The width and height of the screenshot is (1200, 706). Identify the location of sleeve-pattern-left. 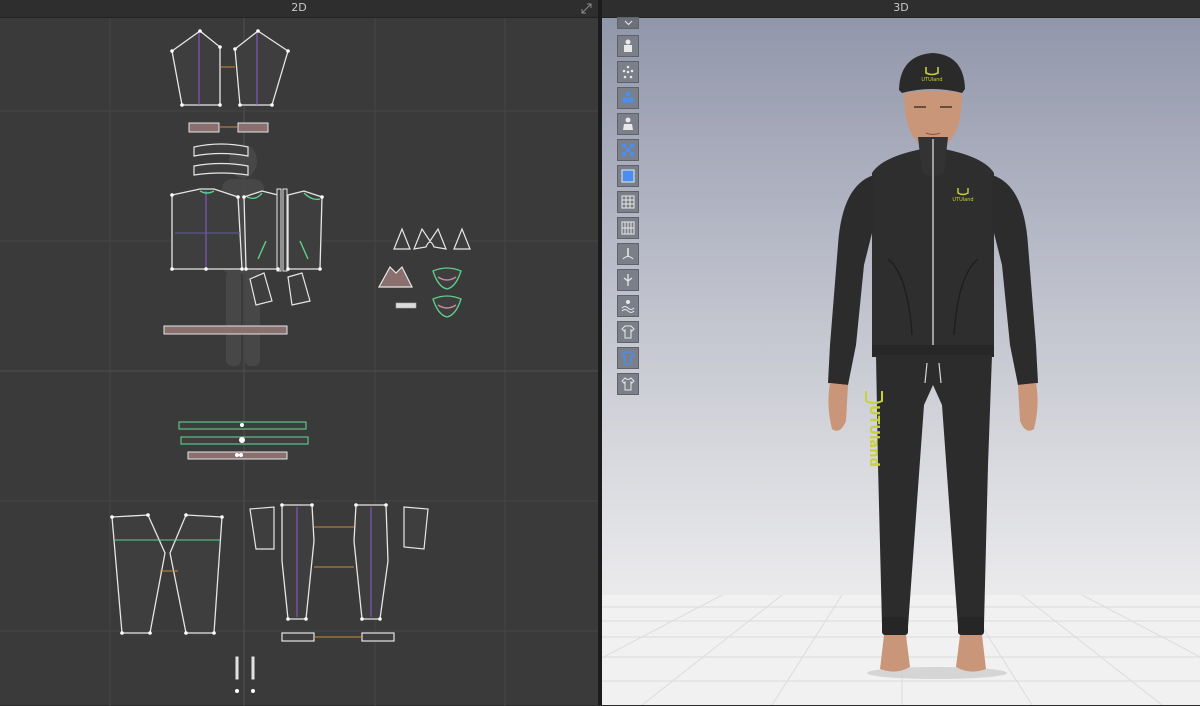
(196, 68).